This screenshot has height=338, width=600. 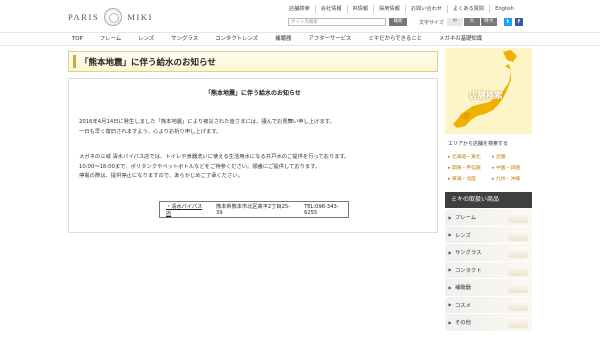 I want to click on region-kyushu-okinawa: 九州・沖縄, so click(x=514, y=178).